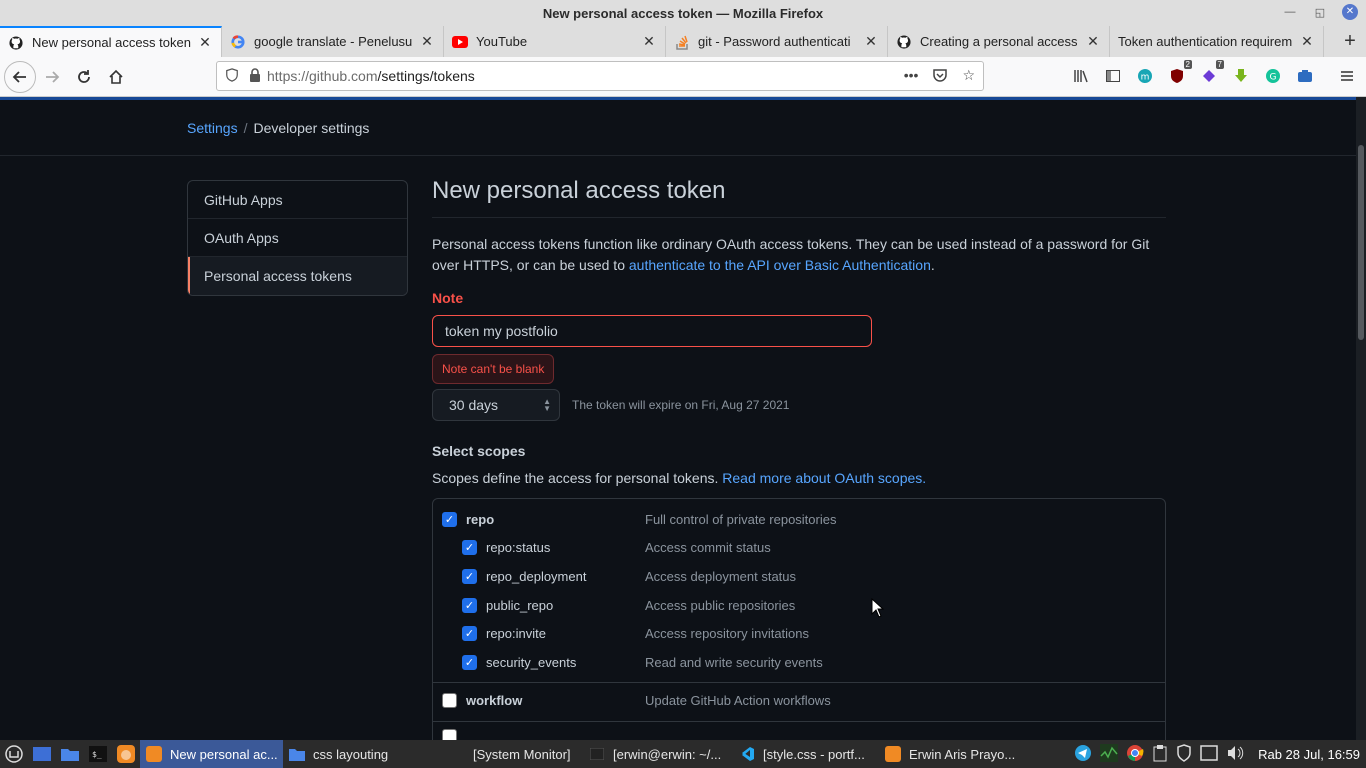  Describe the element at coordinates (1211, 73) in the screenshot. I see `extension-purple-icon: 7` at that location.